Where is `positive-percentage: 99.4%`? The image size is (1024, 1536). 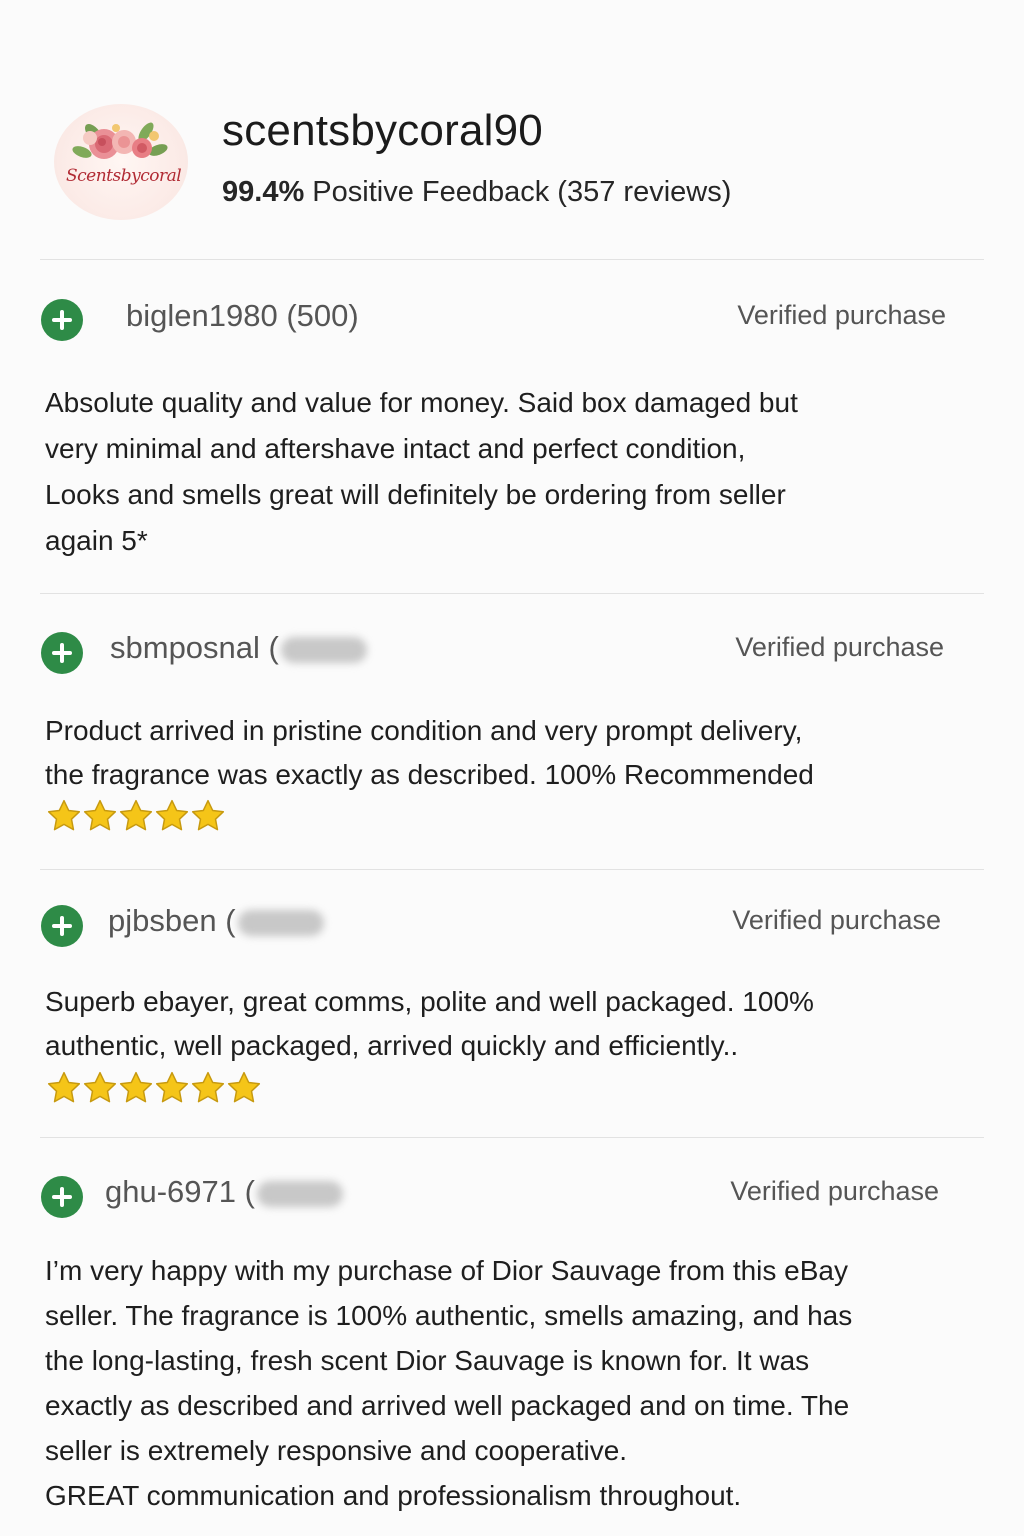 positive-percentage: 99.4% is located at coordinates (263, 192).